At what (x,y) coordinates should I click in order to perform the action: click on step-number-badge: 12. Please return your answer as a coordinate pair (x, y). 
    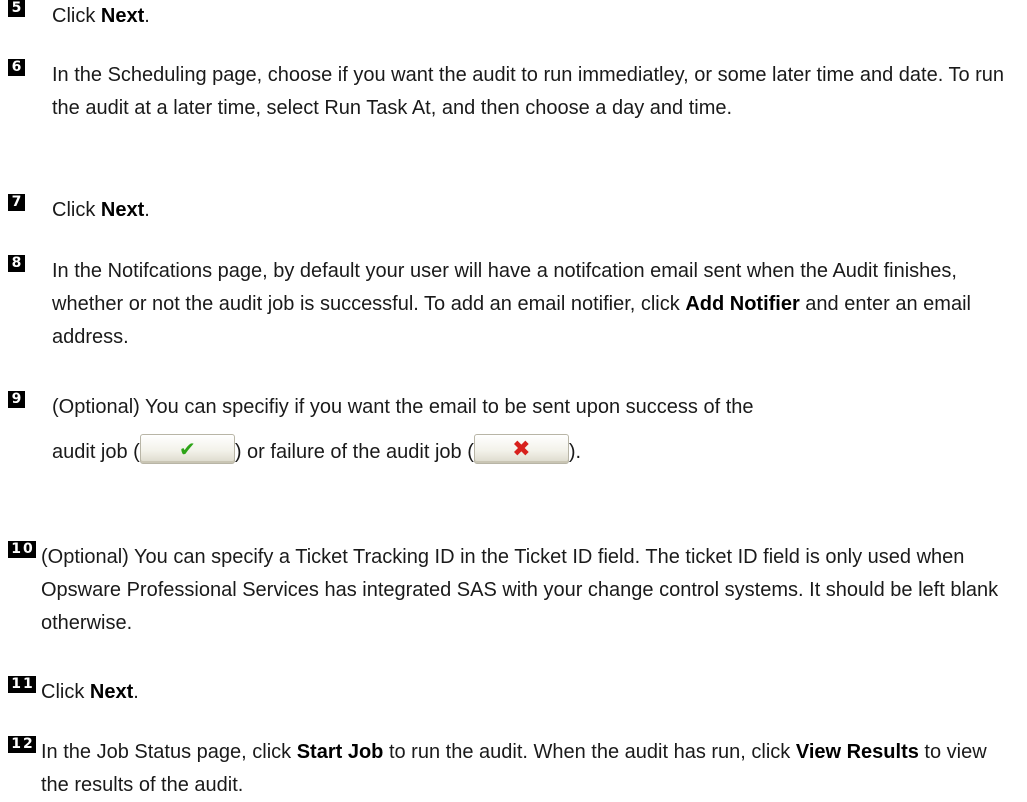
    Looking at the image, I should click on (22, 744).